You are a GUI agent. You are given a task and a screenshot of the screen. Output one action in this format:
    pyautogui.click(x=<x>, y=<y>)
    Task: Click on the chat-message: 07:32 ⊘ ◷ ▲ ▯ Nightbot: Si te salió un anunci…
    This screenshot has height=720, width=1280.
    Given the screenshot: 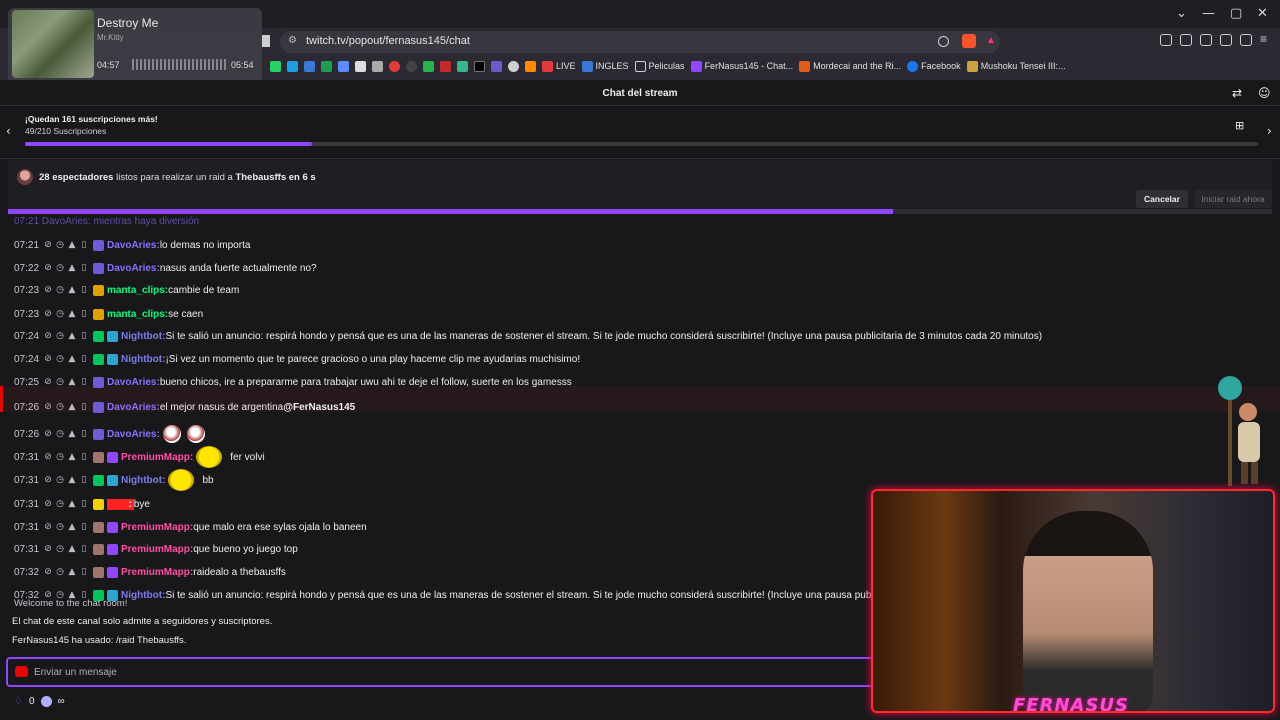 What is the action you would take?
    pyautogui.click(x=448, y=595)
    